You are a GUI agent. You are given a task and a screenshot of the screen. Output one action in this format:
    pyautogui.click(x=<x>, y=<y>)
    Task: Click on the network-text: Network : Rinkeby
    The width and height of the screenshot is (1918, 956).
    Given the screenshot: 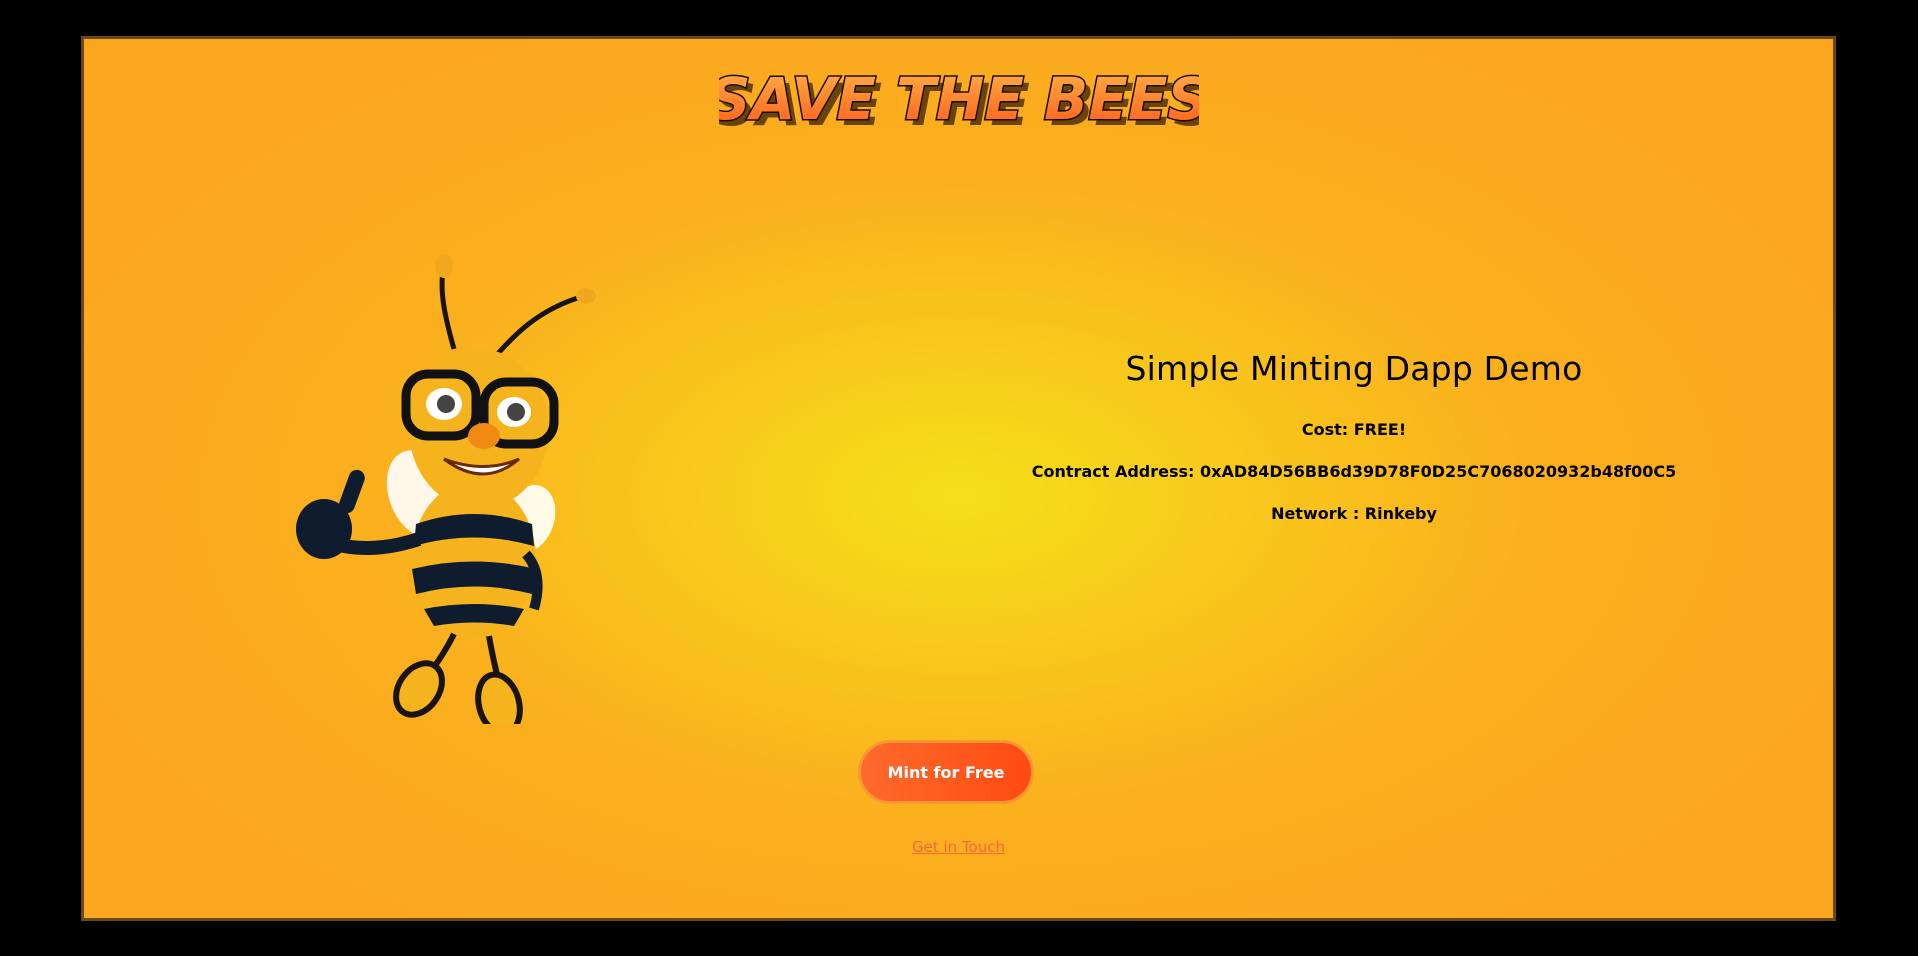 What is the action you would take?
    pyautogui.click(x=1354, y=513)
    